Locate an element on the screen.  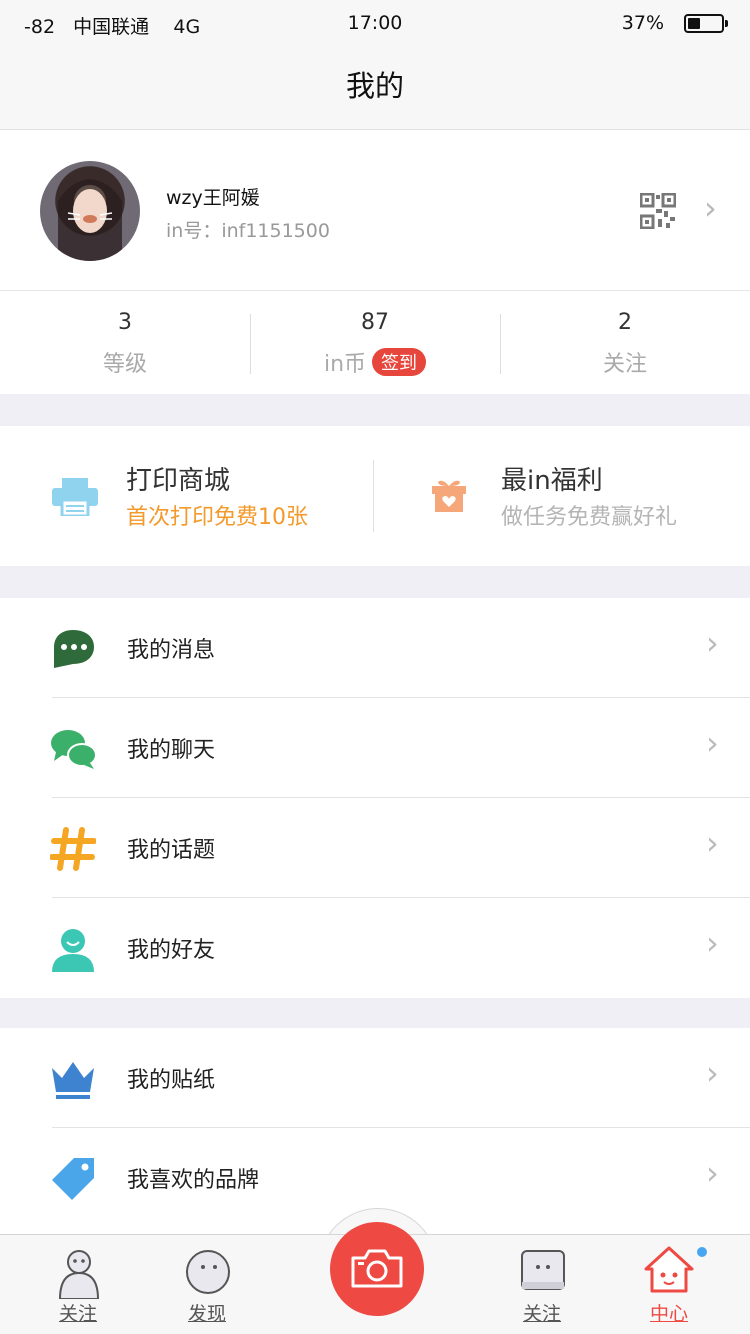
notification-dot is located at coordinates (702, 1252).